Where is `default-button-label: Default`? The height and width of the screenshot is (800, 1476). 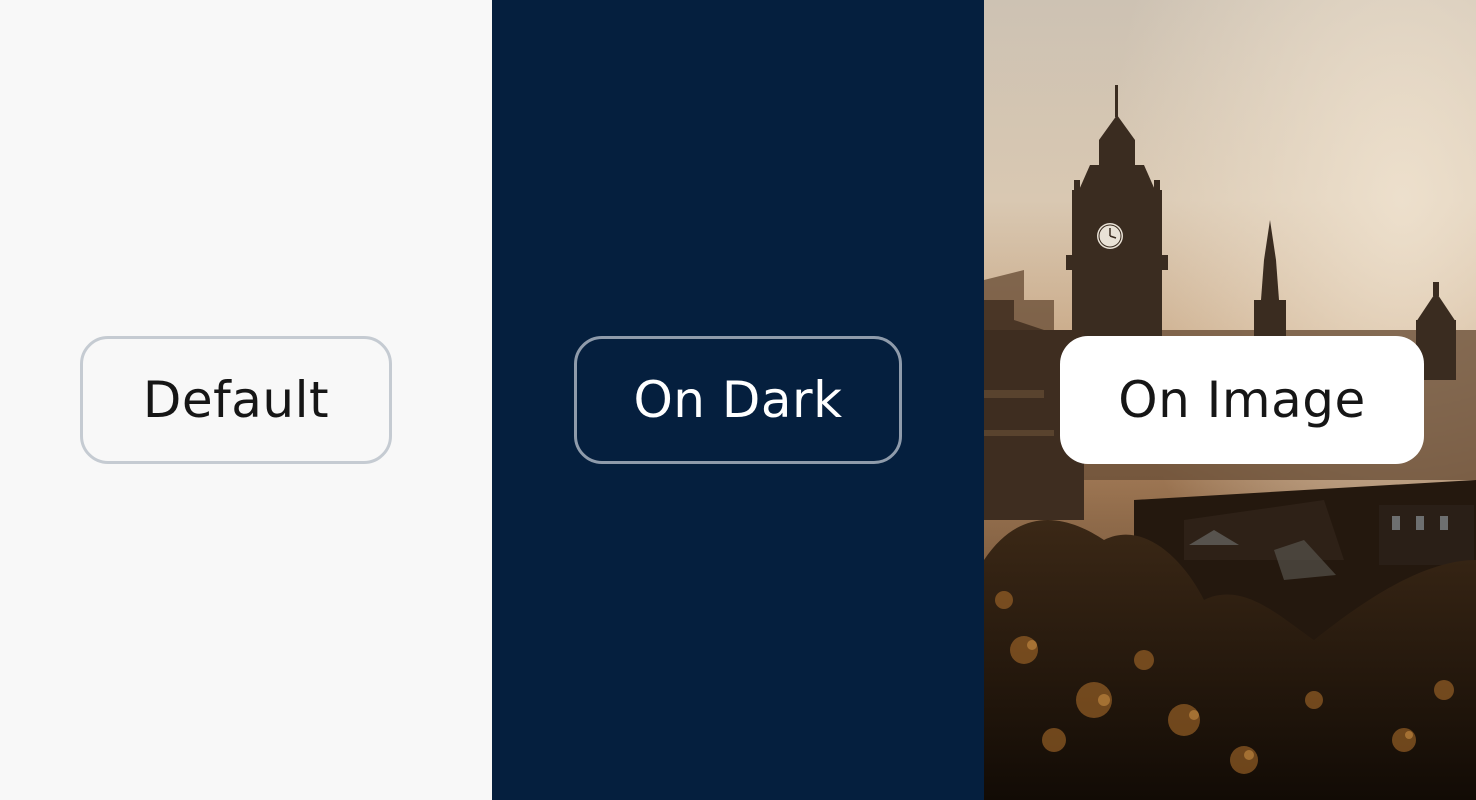 default-button-label: Default is located at coordinates (236, 400).